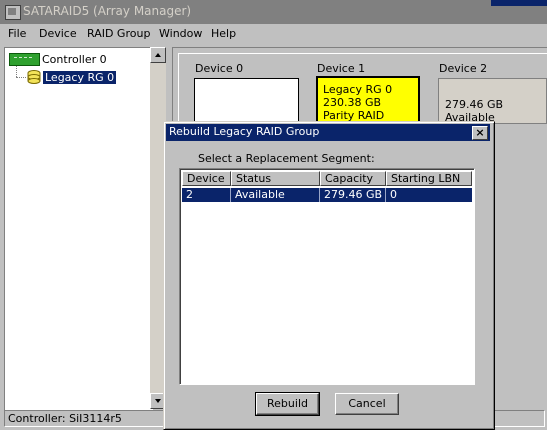 The width and height of the screenshot is (547, 430). Describe the element at coordinates (518, 418) in the screenshot. I see `status-bar-panel` at that location.